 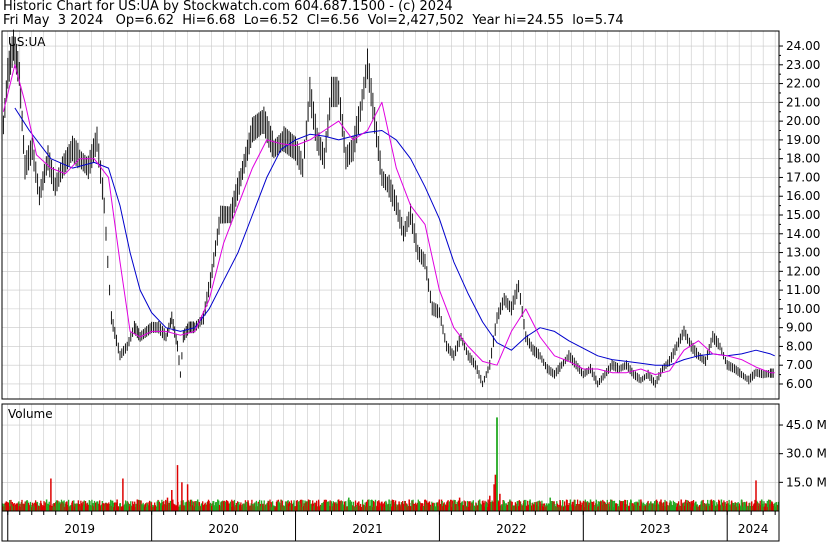 What do you see at coordinates (655, 529) in the screenshot?
I see `year-label: 2023` at bounding box center [655, 529].